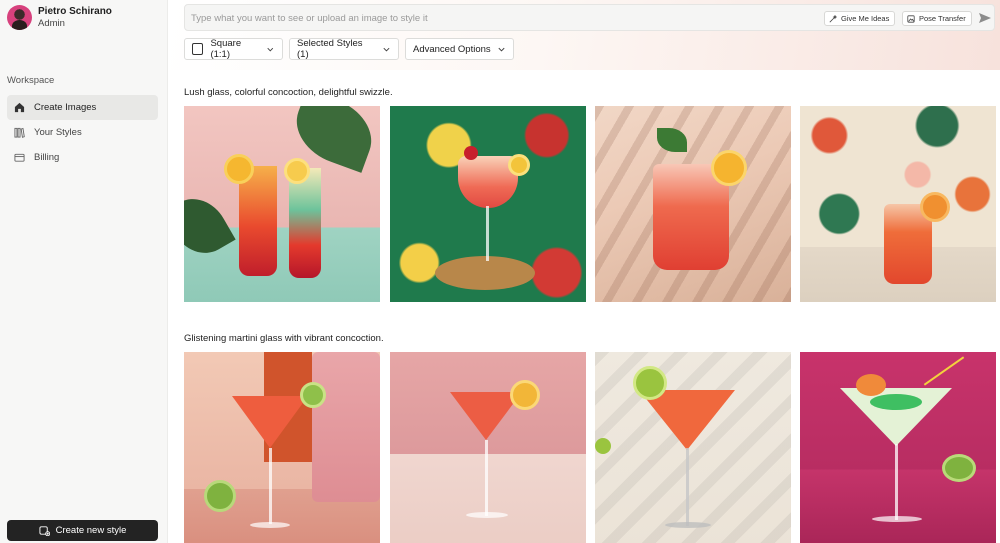  I want to click on sidebar-item-label: Your Styles, so click(58, 132).